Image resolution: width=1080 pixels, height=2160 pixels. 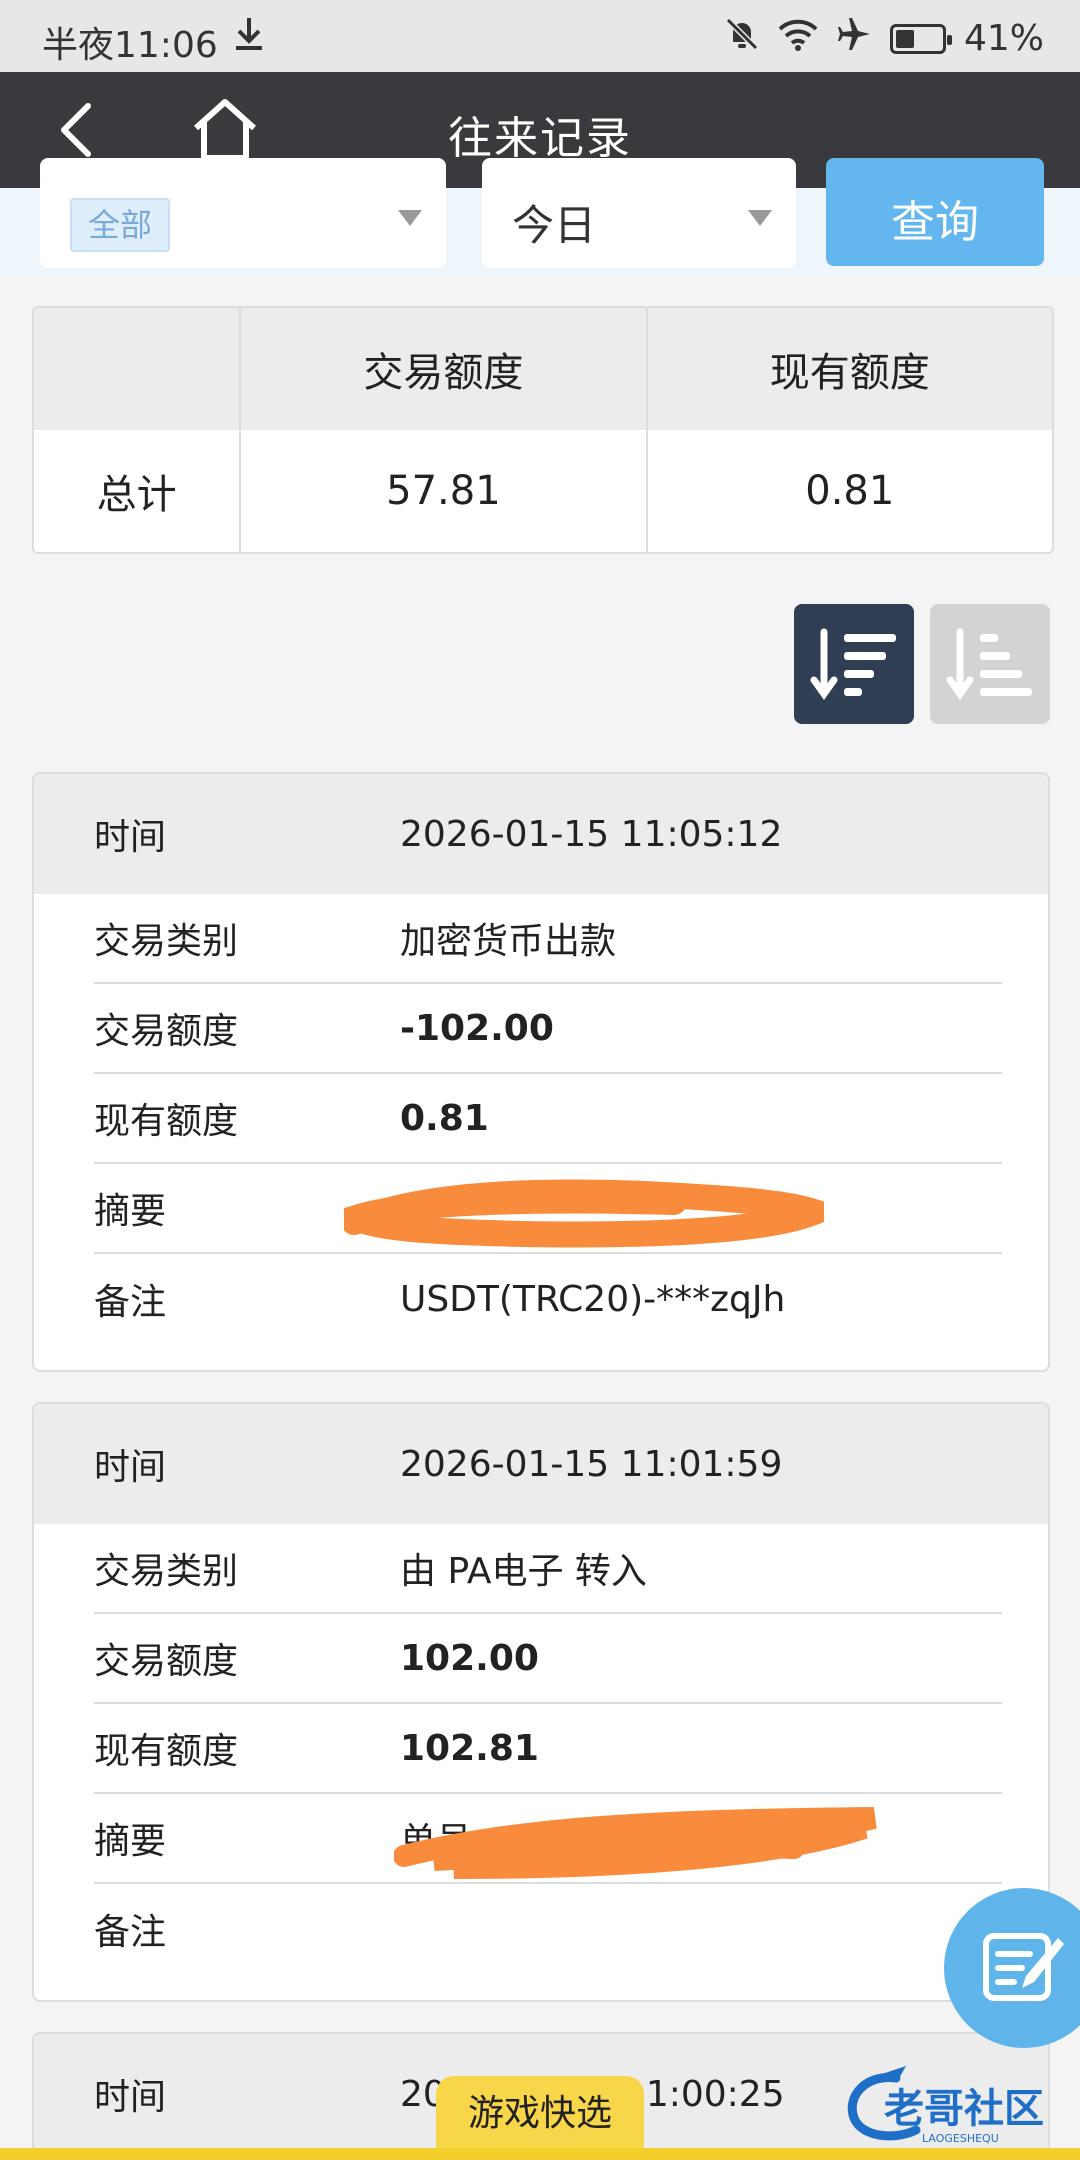 What do you see at coordinates (436, 1841) in the screenshot?
I see `record-summary-value: 单号` at bounding box center [436, 1841].